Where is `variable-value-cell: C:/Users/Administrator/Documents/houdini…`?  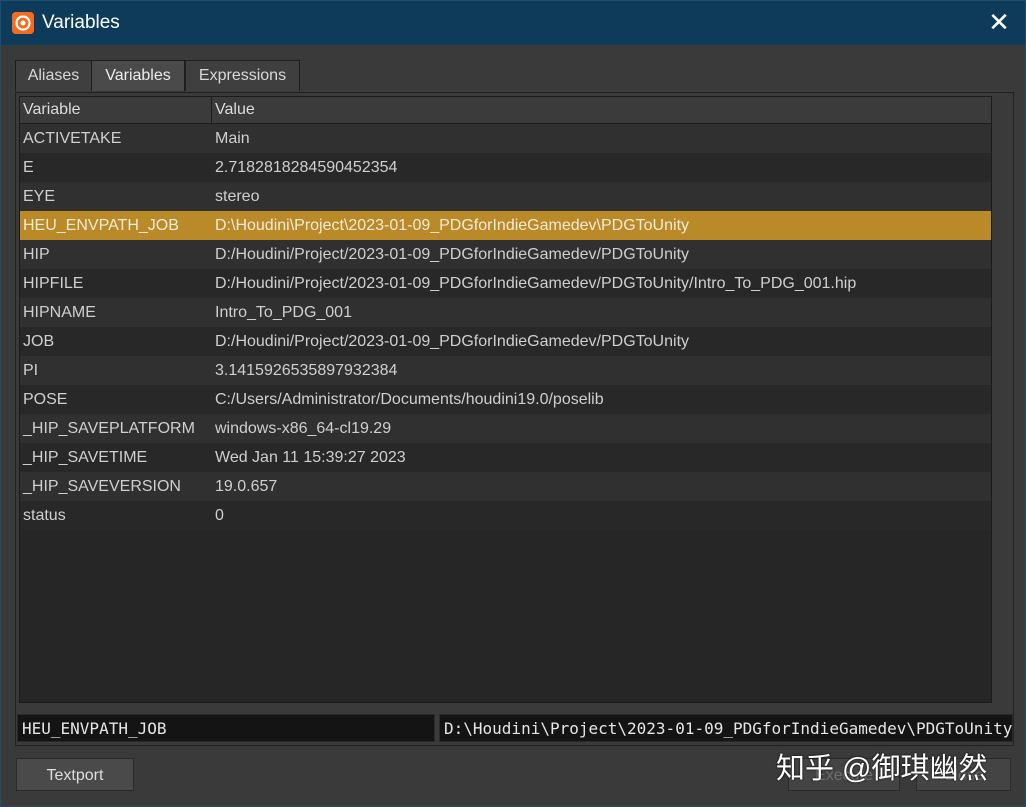 variable-value-cell: C:/Users/Administrator/Documents/houdini… is located at coordinates (409, 399).